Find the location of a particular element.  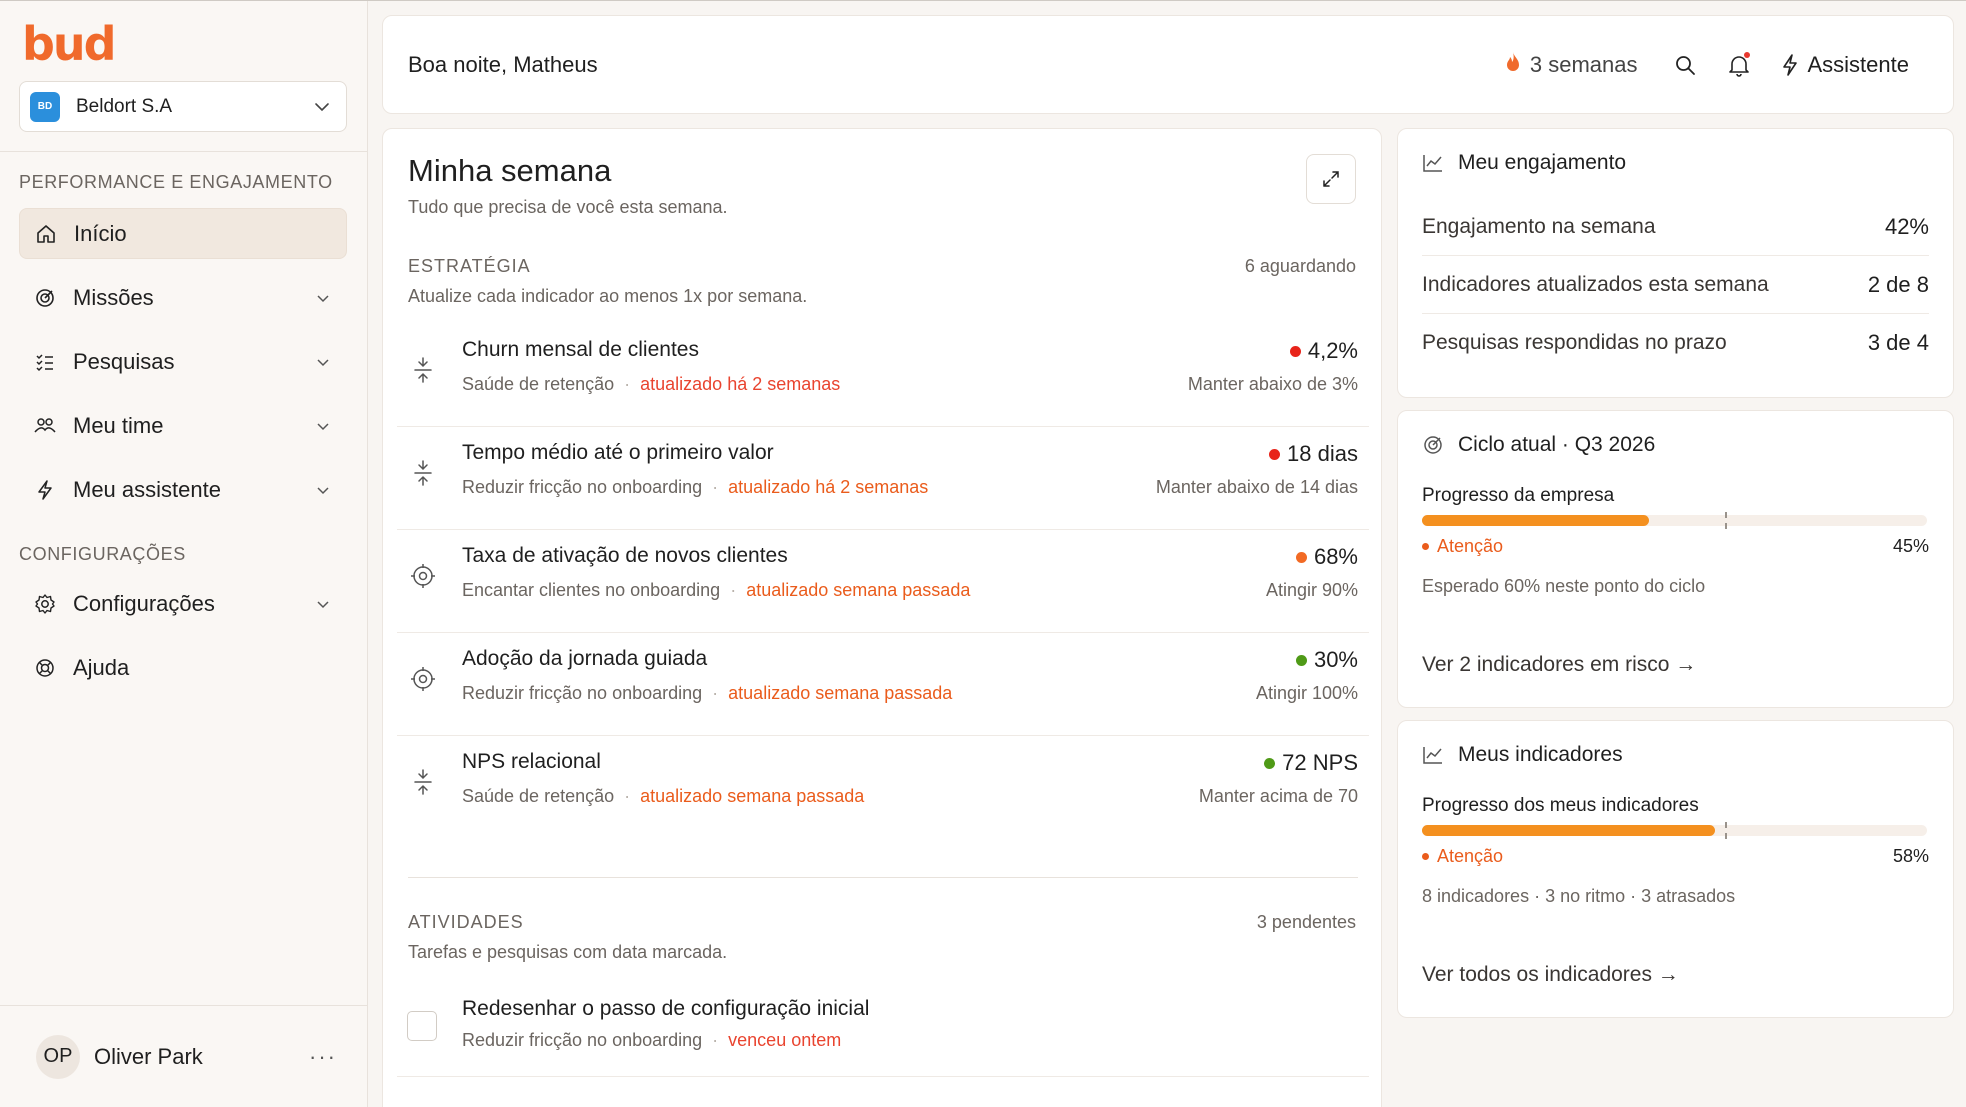

indicator-value: 4,2% is located at coordinates (1323, 351).